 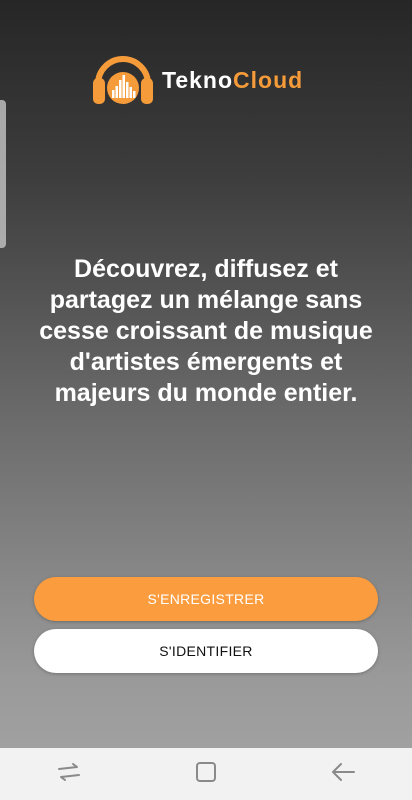 What do you see at coordinates (206, 599) in the screenshot?
I see `register-button: S'ENREGISTRER` at bounding box center [206, 599].